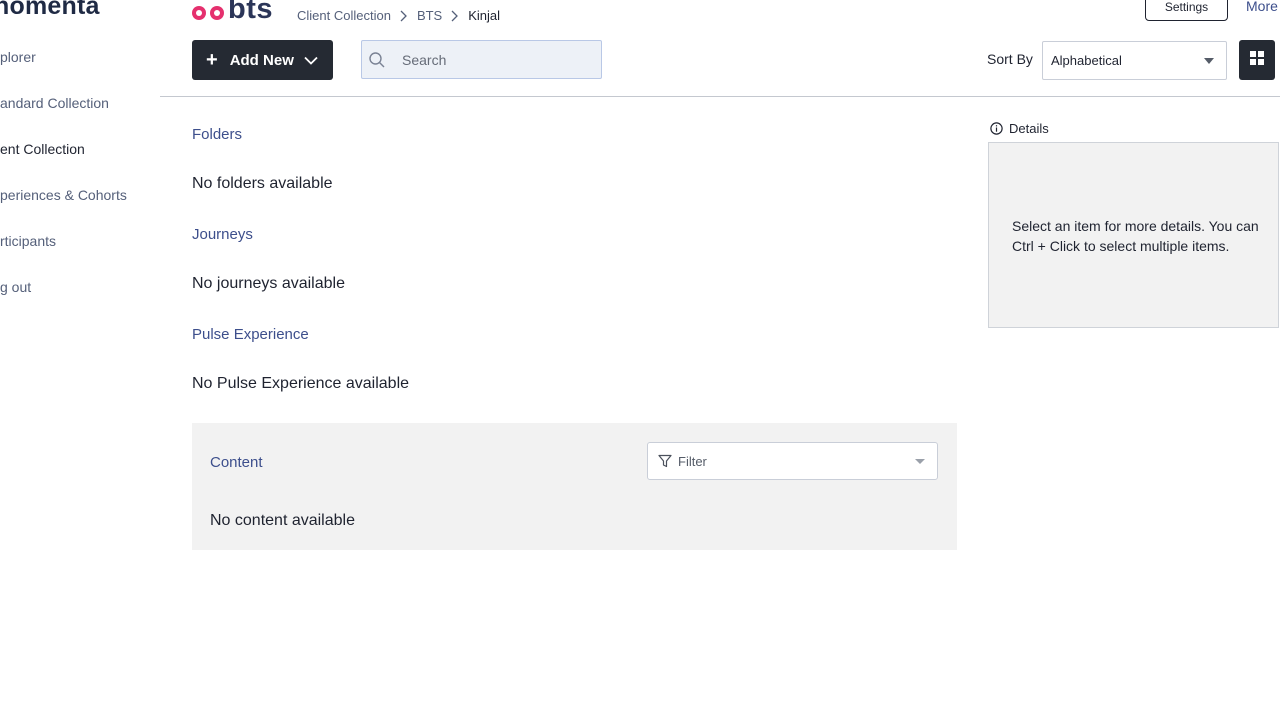  I want to click on details-title: Details, so click(1029, 128).